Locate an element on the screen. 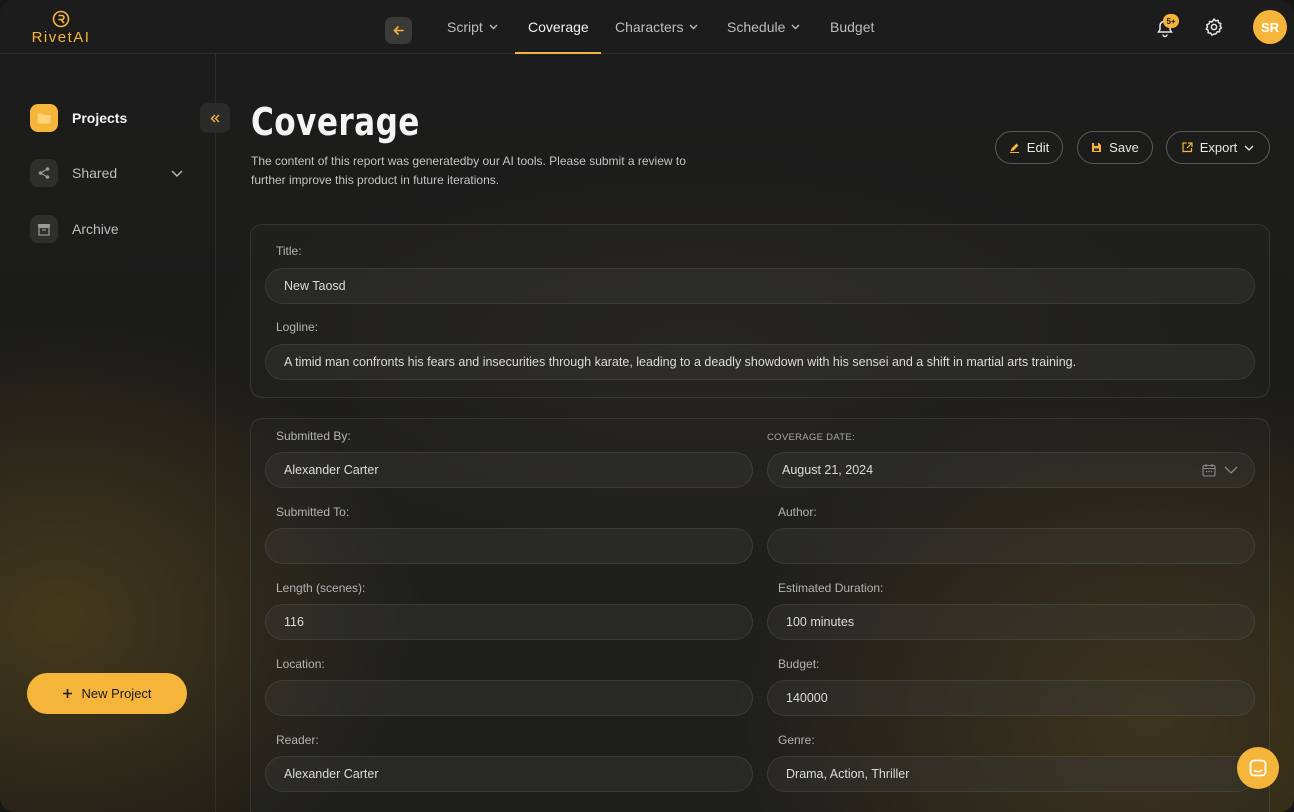 This screenshot has width=1294, height=812. chat-icon is located at coordinates (1258, 768).